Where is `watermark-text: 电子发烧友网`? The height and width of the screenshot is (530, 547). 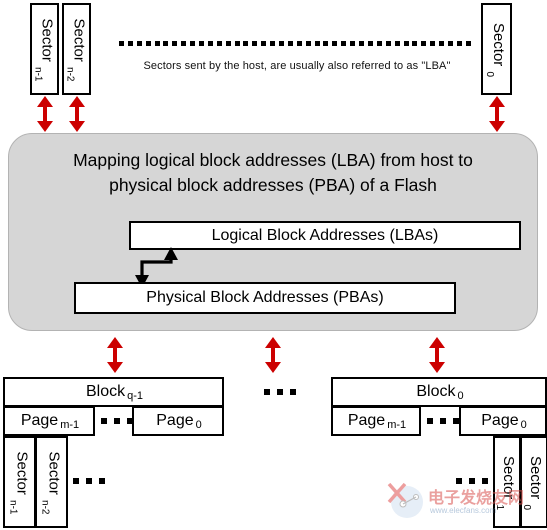 watermark-text: 电子发烧友网 is located at coordinates (476, 497).